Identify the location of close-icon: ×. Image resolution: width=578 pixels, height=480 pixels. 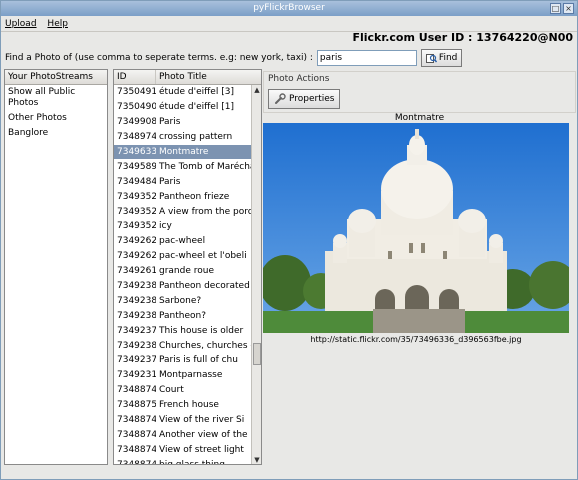
(568, 8).